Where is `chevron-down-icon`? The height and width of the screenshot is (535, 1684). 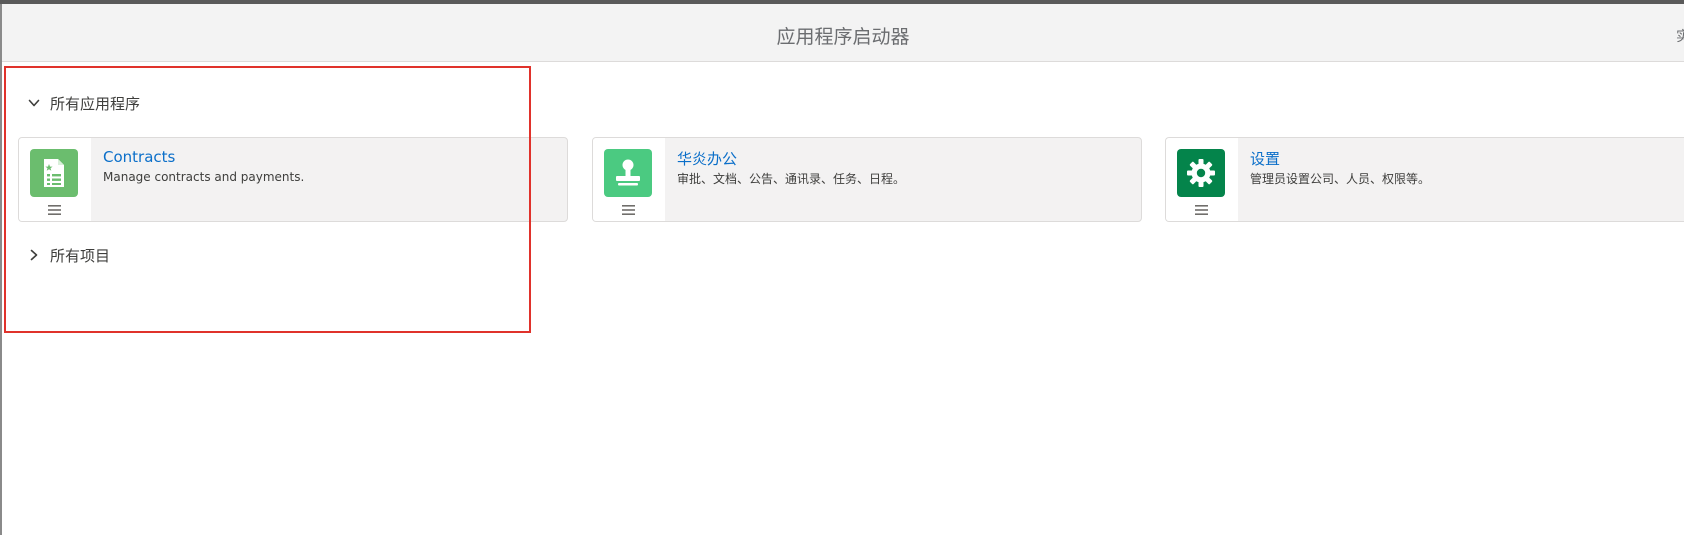
chevron-down-icon is located at coordinates (34, 103).